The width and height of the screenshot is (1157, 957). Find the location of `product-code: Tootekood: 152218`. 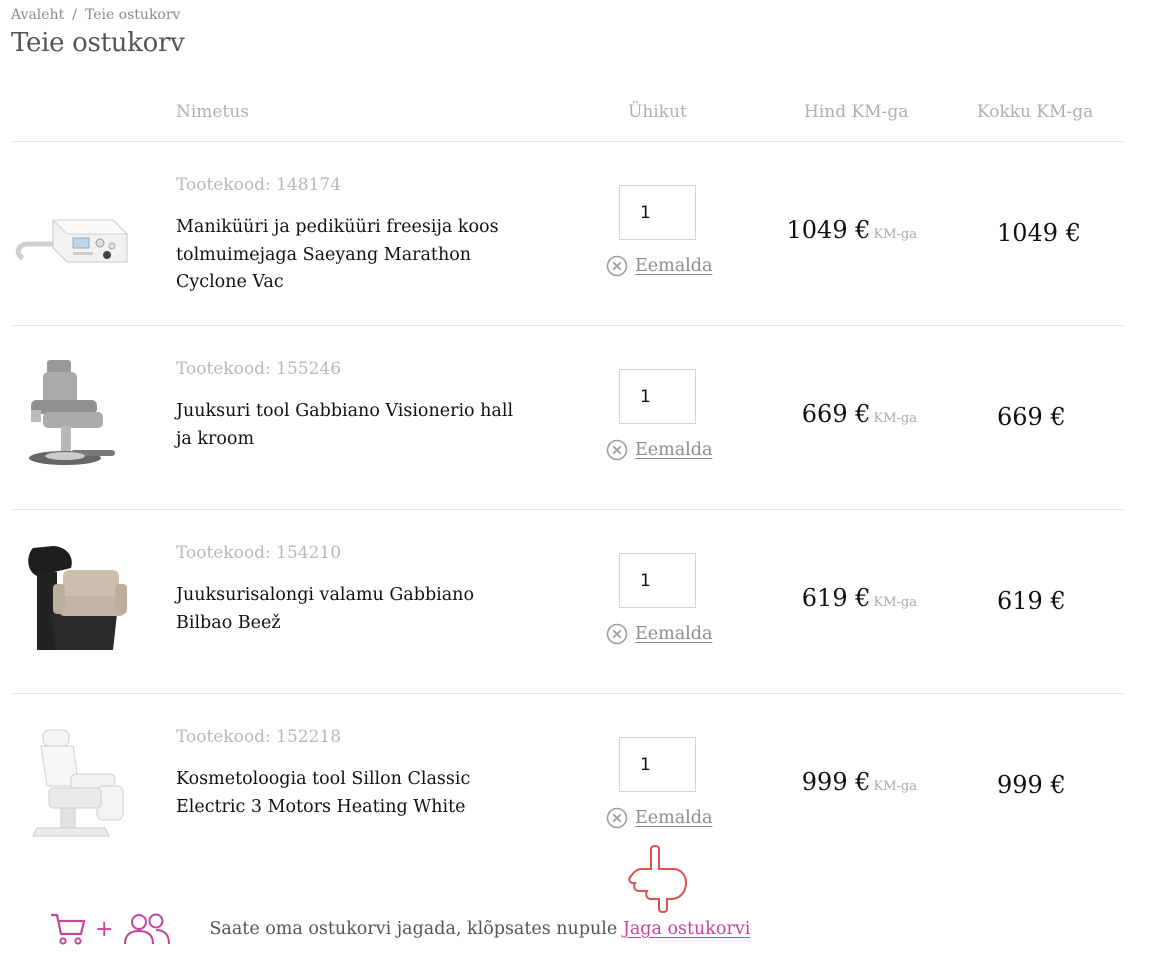

product-code: Tootekood: 152218 is located at coordinates (259, 737).